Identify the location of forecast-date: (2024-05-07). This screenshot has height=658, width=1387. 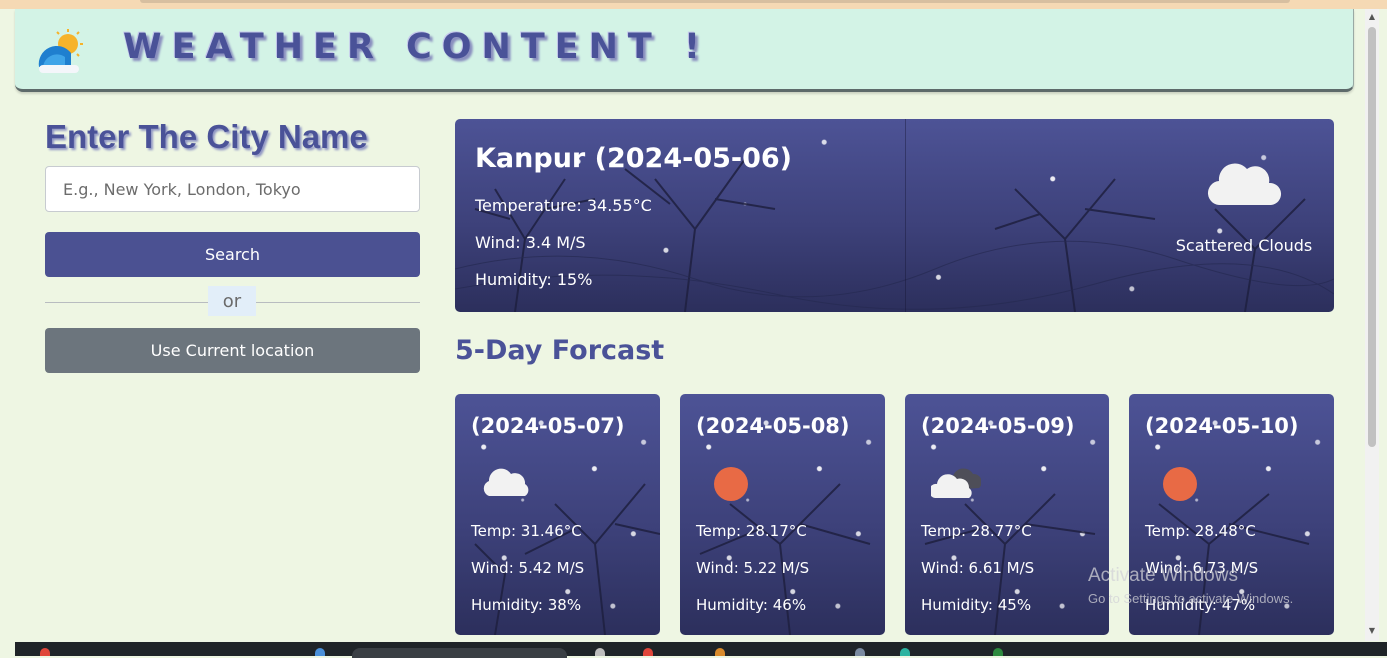
(548, 426).